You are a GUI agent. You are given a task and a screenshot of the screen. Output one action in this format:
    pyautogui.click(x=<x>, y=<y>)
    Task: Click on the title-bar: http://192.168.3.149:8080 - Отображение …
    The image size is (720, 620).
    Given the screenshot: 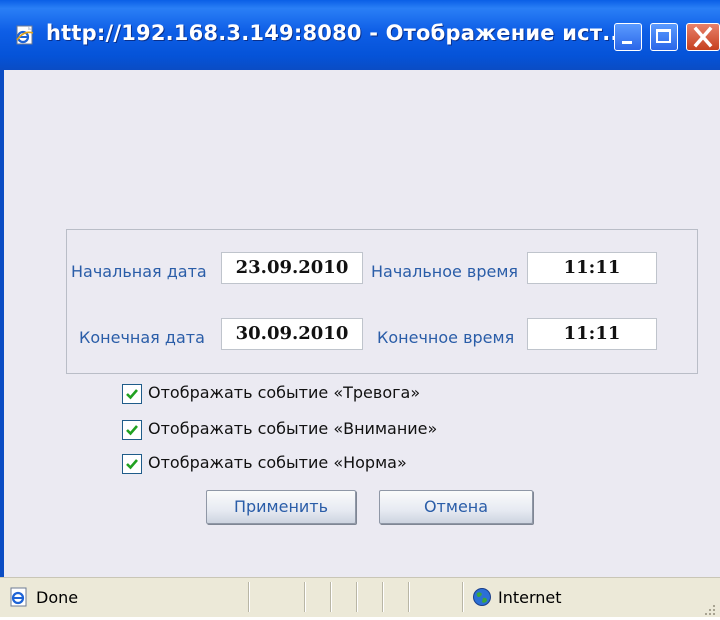 What is the action you would take?
    pyautogui.click(x=360, y=35)
    